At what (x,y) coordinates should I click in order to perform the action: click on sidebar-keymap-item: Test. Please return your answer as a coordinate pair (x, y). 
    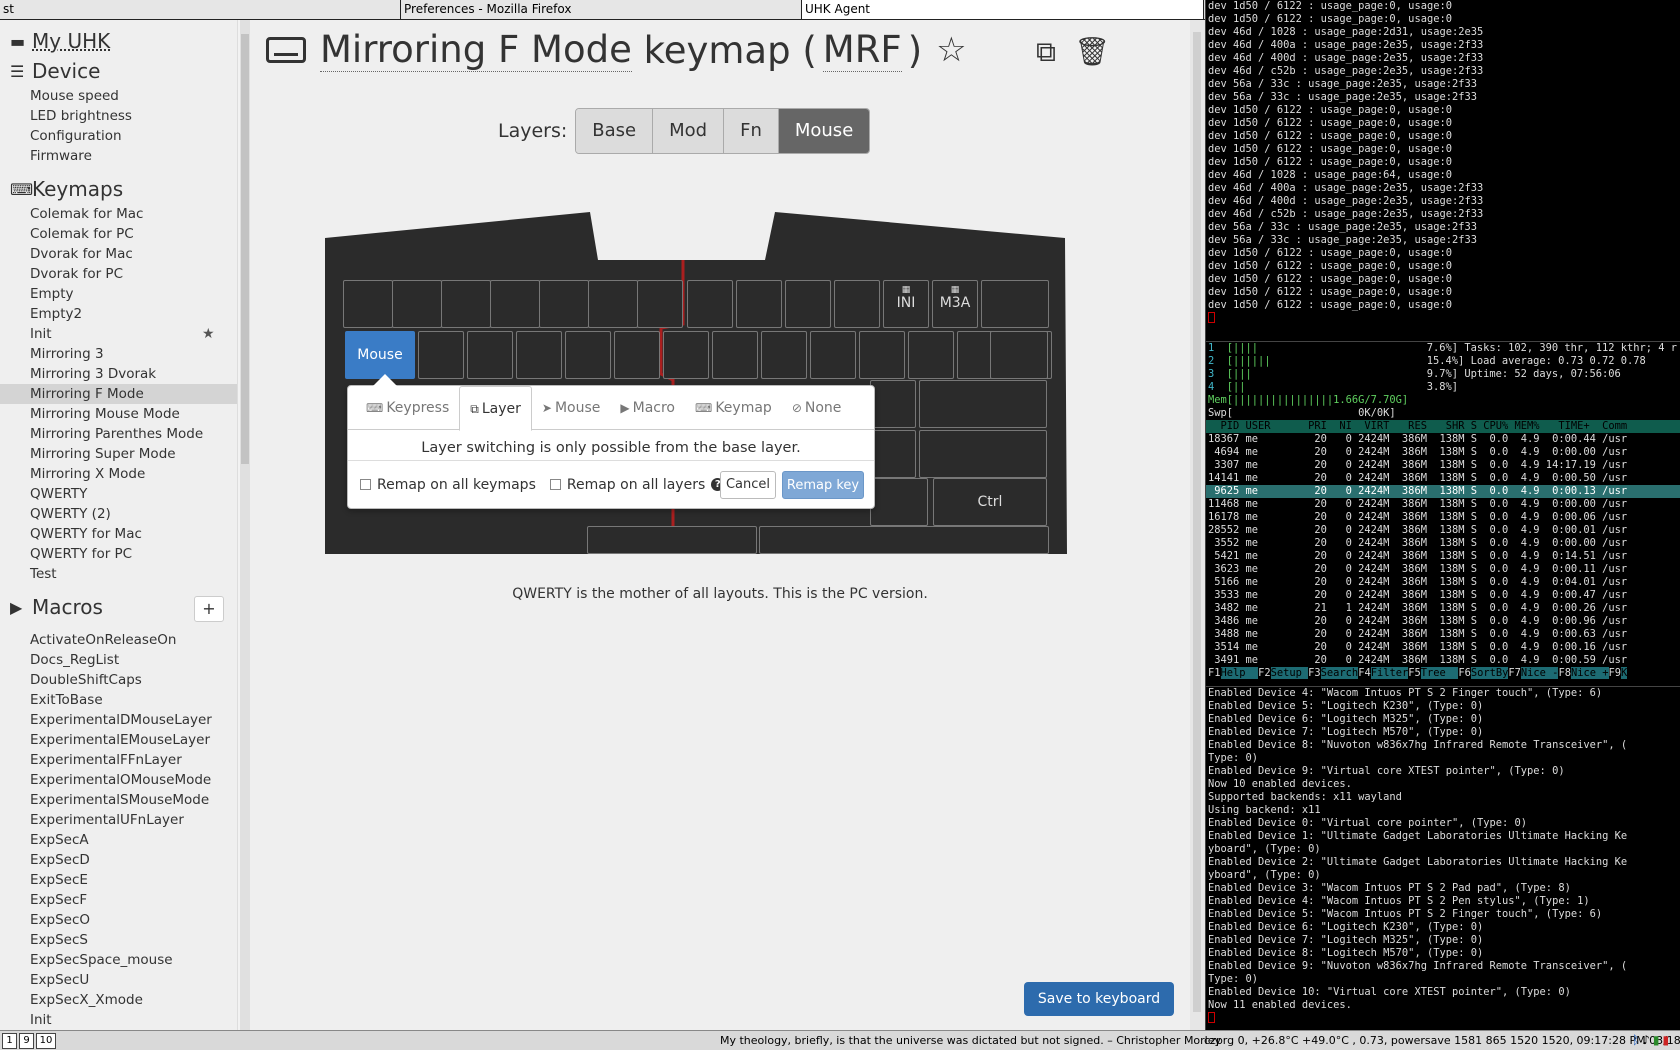
    Looking at the image, I should click on (118, 574).